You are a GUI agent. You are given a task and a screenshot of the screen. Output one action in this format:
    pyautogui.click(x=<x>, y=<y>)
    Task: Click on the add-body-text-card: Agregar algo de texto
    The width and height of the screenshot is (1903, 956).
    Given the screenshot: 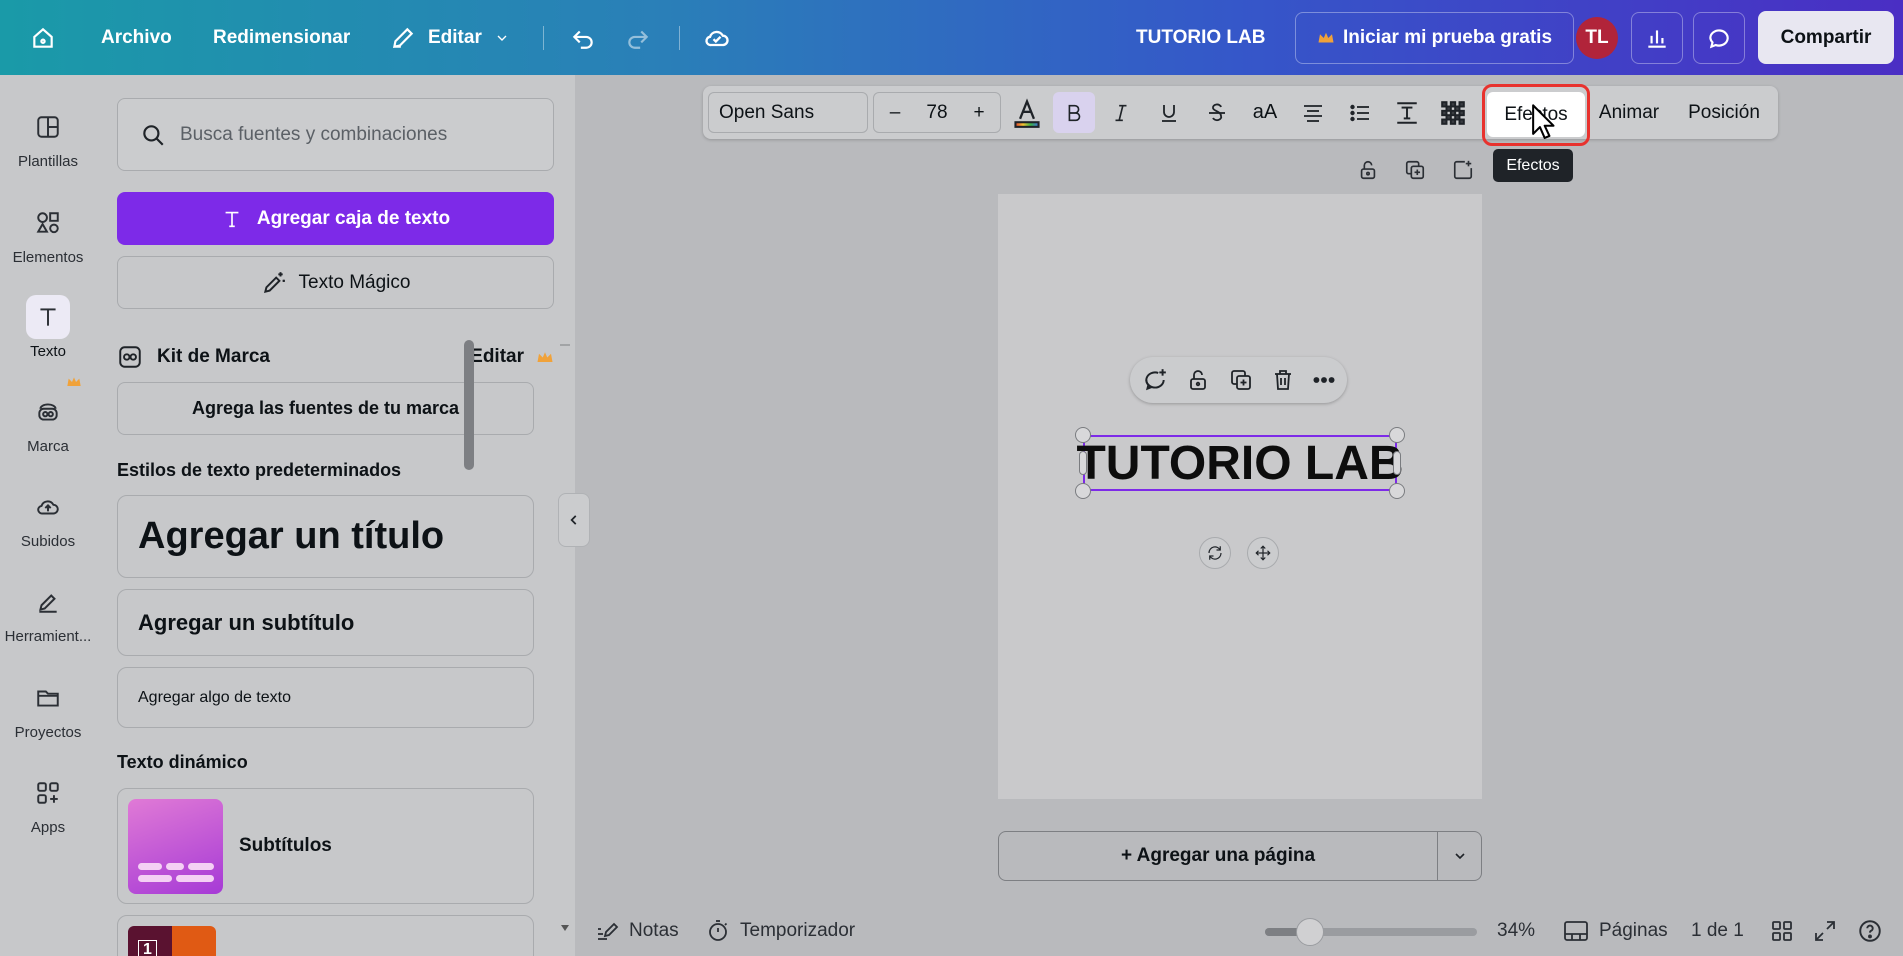 What is the action you would take?
    pyautogui.click(x=325, y=697)
    